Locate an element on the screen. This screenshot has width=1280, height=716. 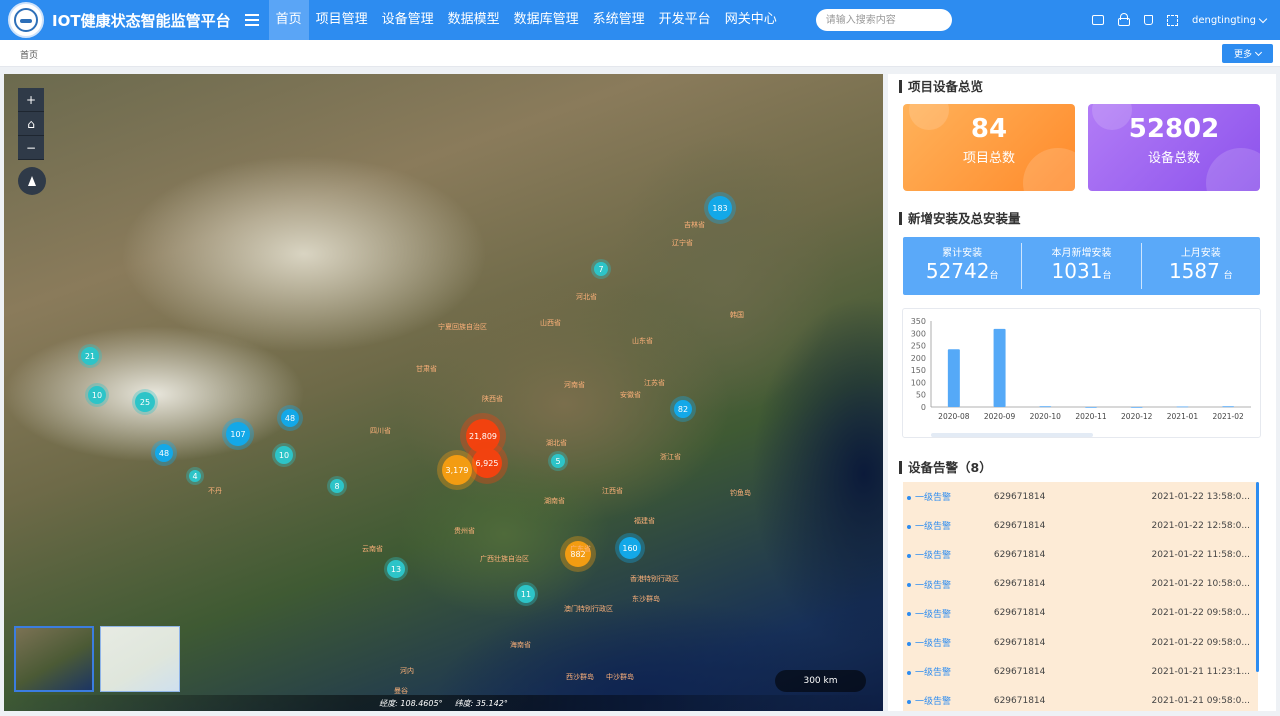
compass-icon is located at coordinates (32, 181).